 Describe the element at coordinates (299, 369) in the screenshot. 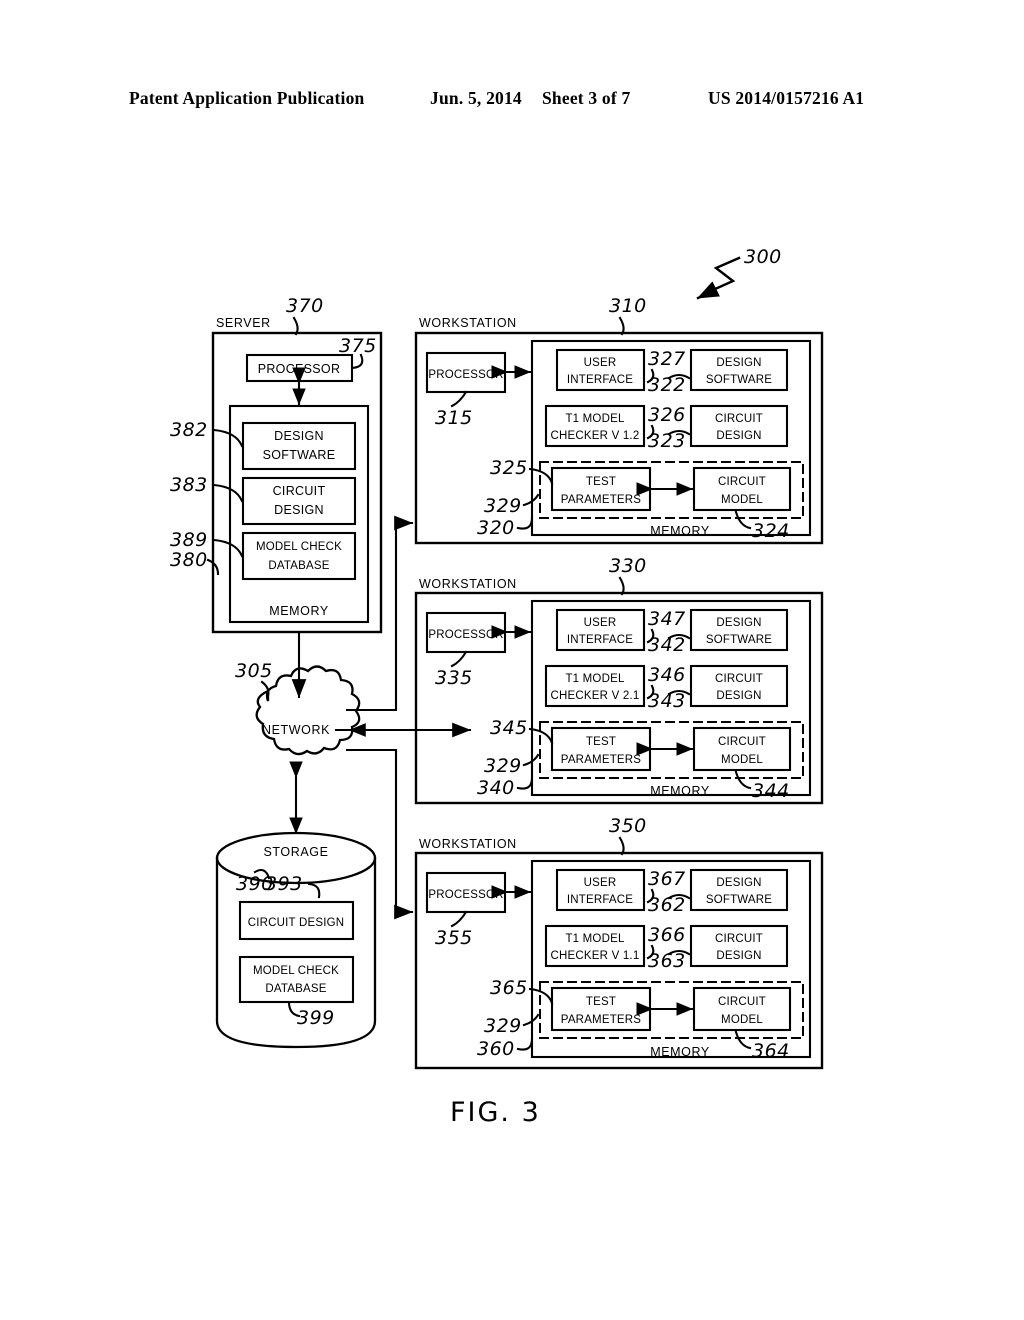

I see `server-processor-label: PROCESSOR` at that location.